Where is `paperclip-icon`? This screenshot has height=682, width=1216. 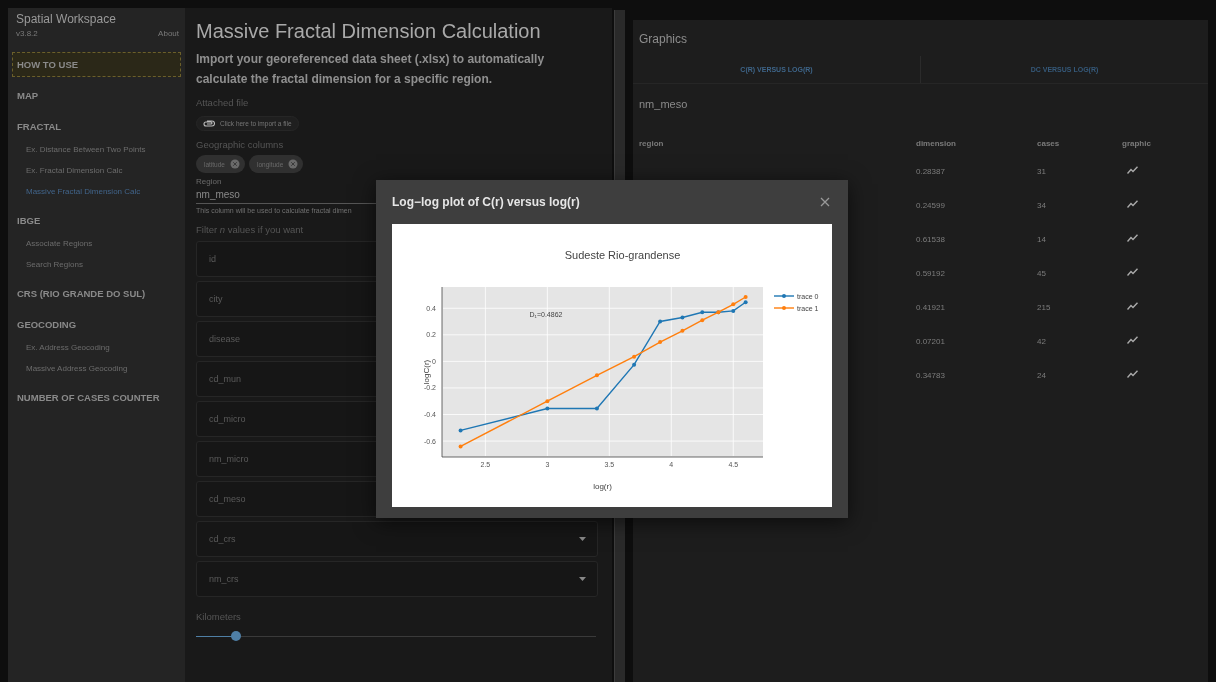 paperclip-icon is located at coordinates (209, 123).